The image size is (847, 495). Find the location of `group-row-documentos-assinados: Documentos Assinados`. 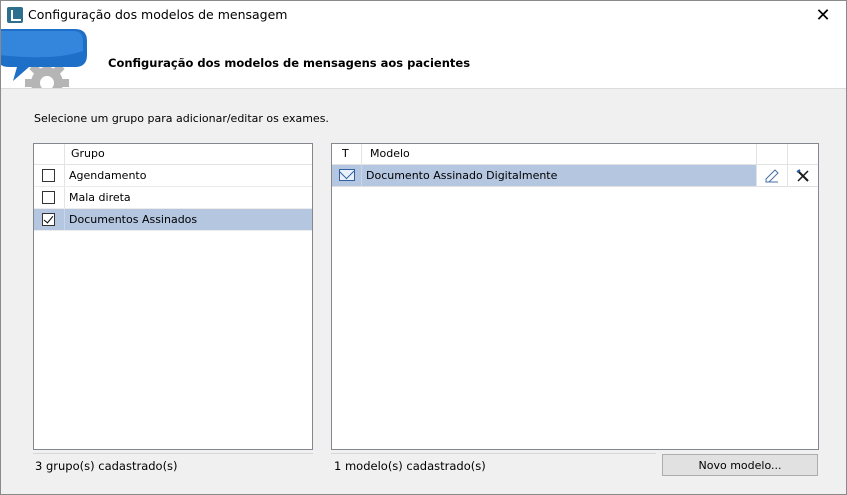

group-row-documentos-assinados: Documentos Assinados is located at coordinates (173, 220).